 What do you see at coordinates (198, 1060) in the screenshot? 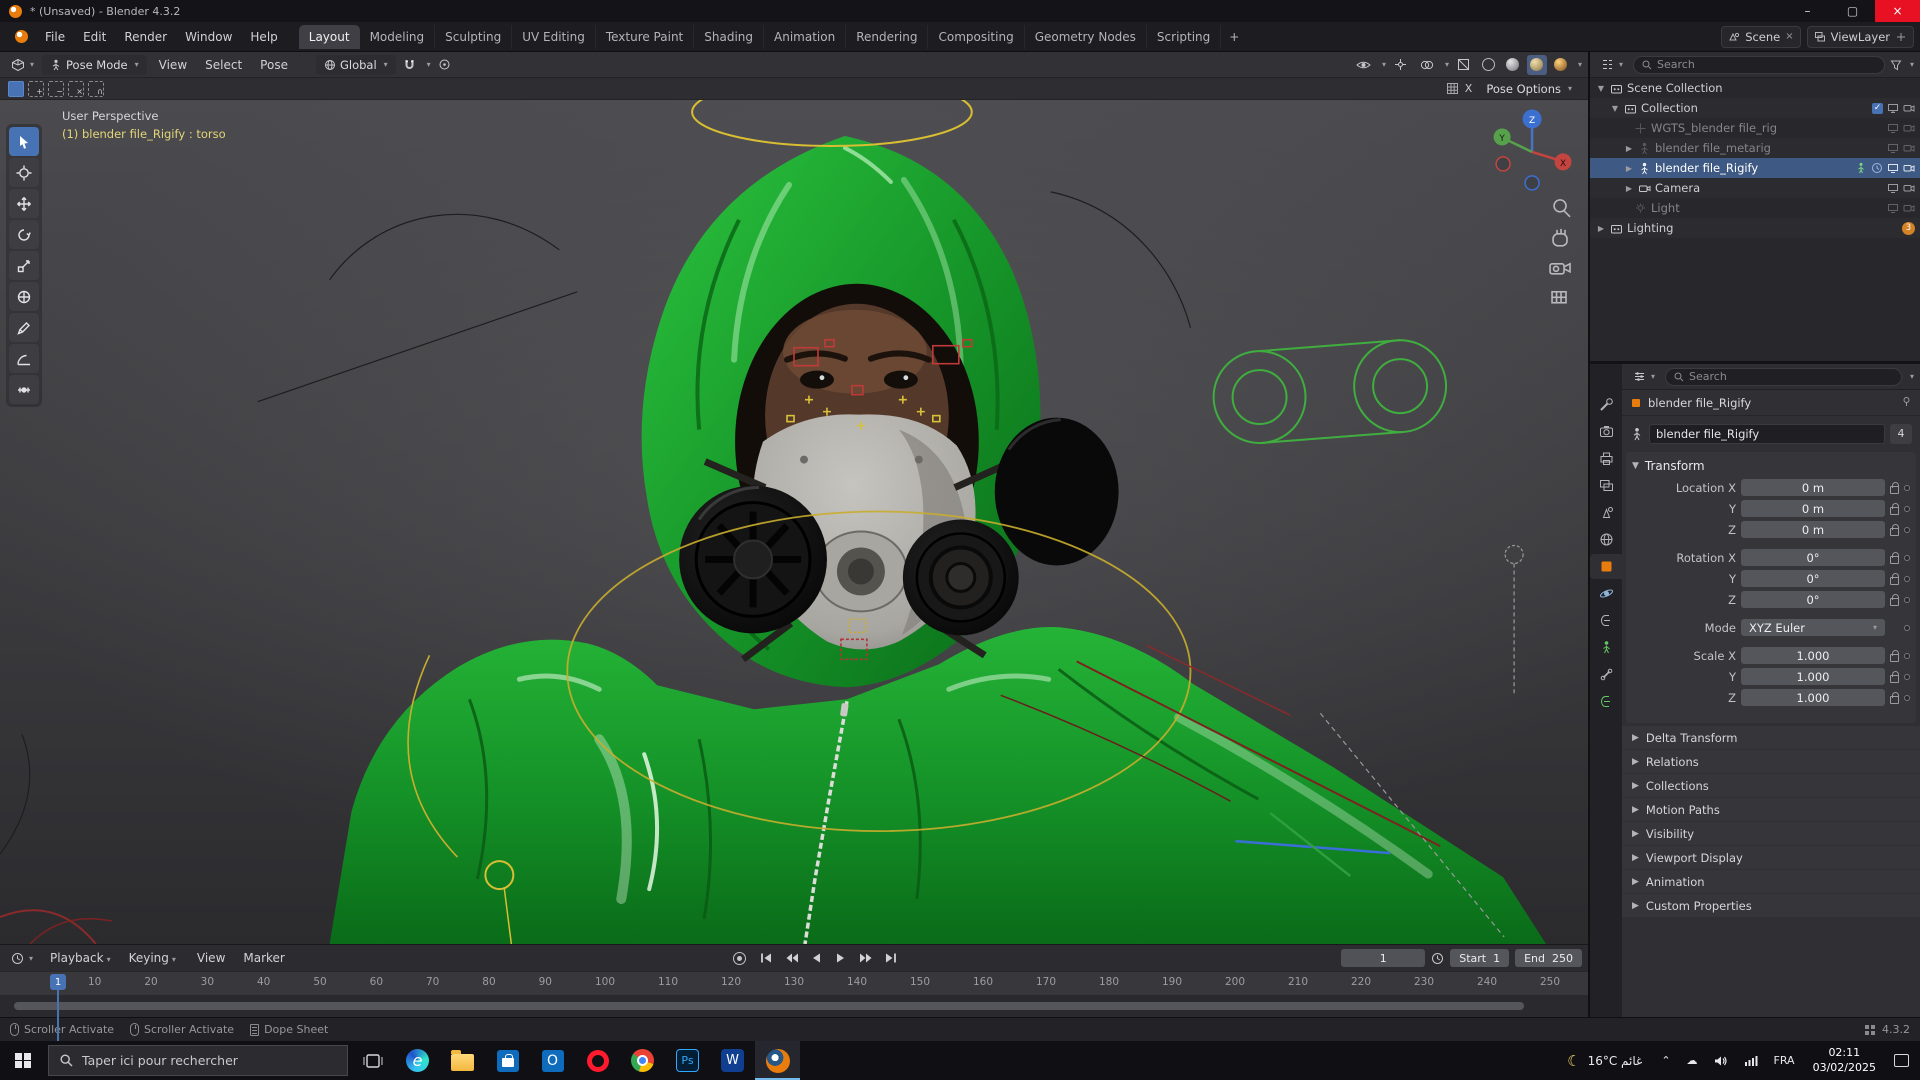
I see `taskbar-search-input: Taper ici pour rechercher` at bounding box center [198, 1060].